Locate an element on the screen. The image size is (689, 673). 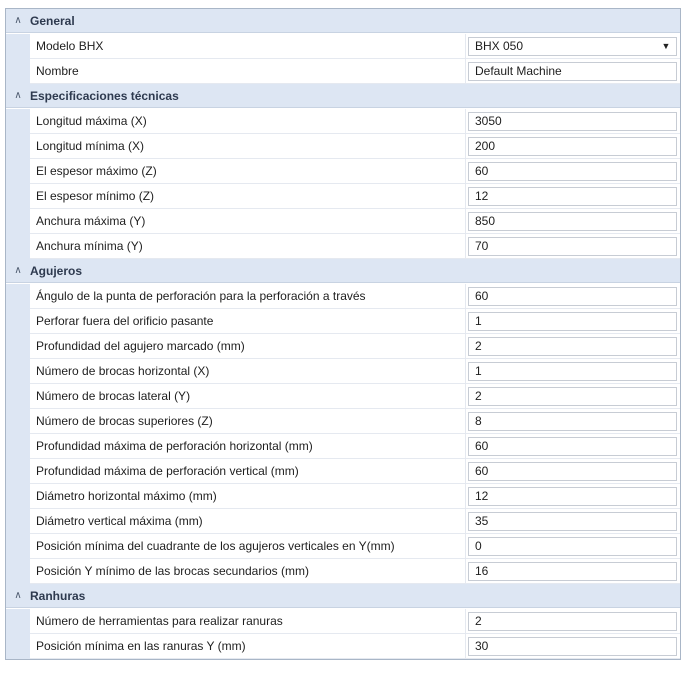
property-value-field: 0 is located at coordinates (572, 546).